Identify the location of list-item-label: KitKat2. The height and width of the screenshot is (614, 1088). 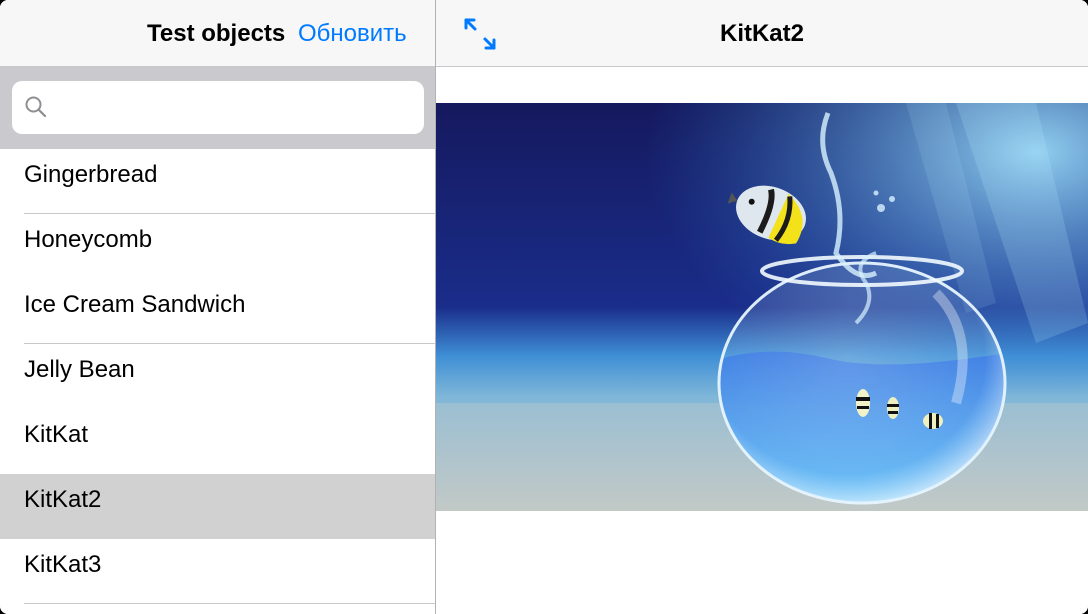
(63, 499).